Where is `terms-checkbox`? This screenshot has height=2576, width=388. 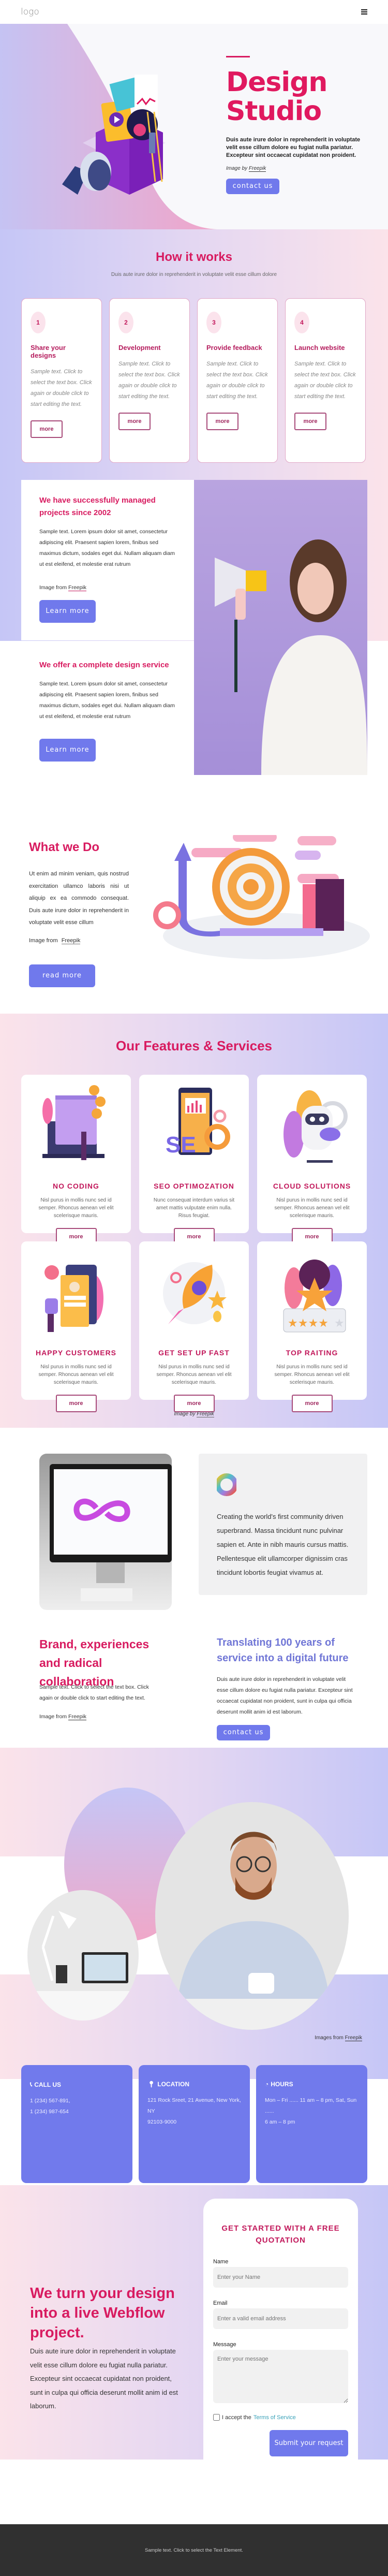
terms-checkbox is located at coordinates (216, 2417).